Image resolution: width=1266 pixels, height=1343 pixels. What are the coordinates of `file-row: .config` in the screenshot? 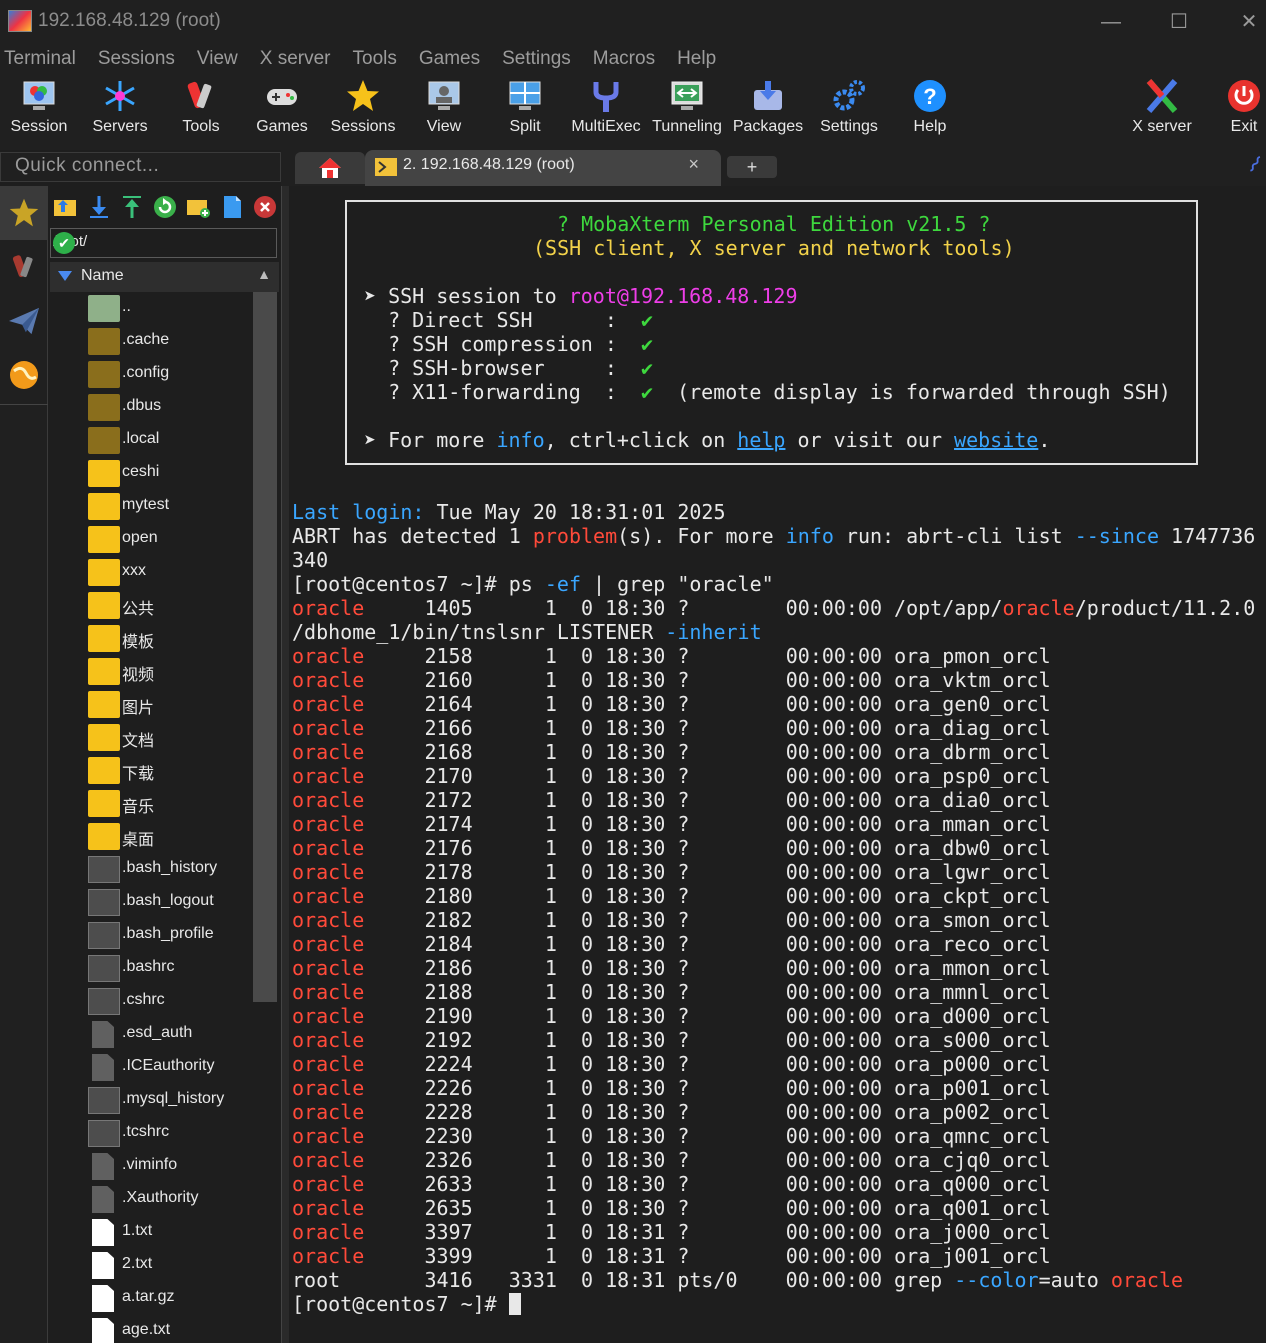 It's located at (151, 374).